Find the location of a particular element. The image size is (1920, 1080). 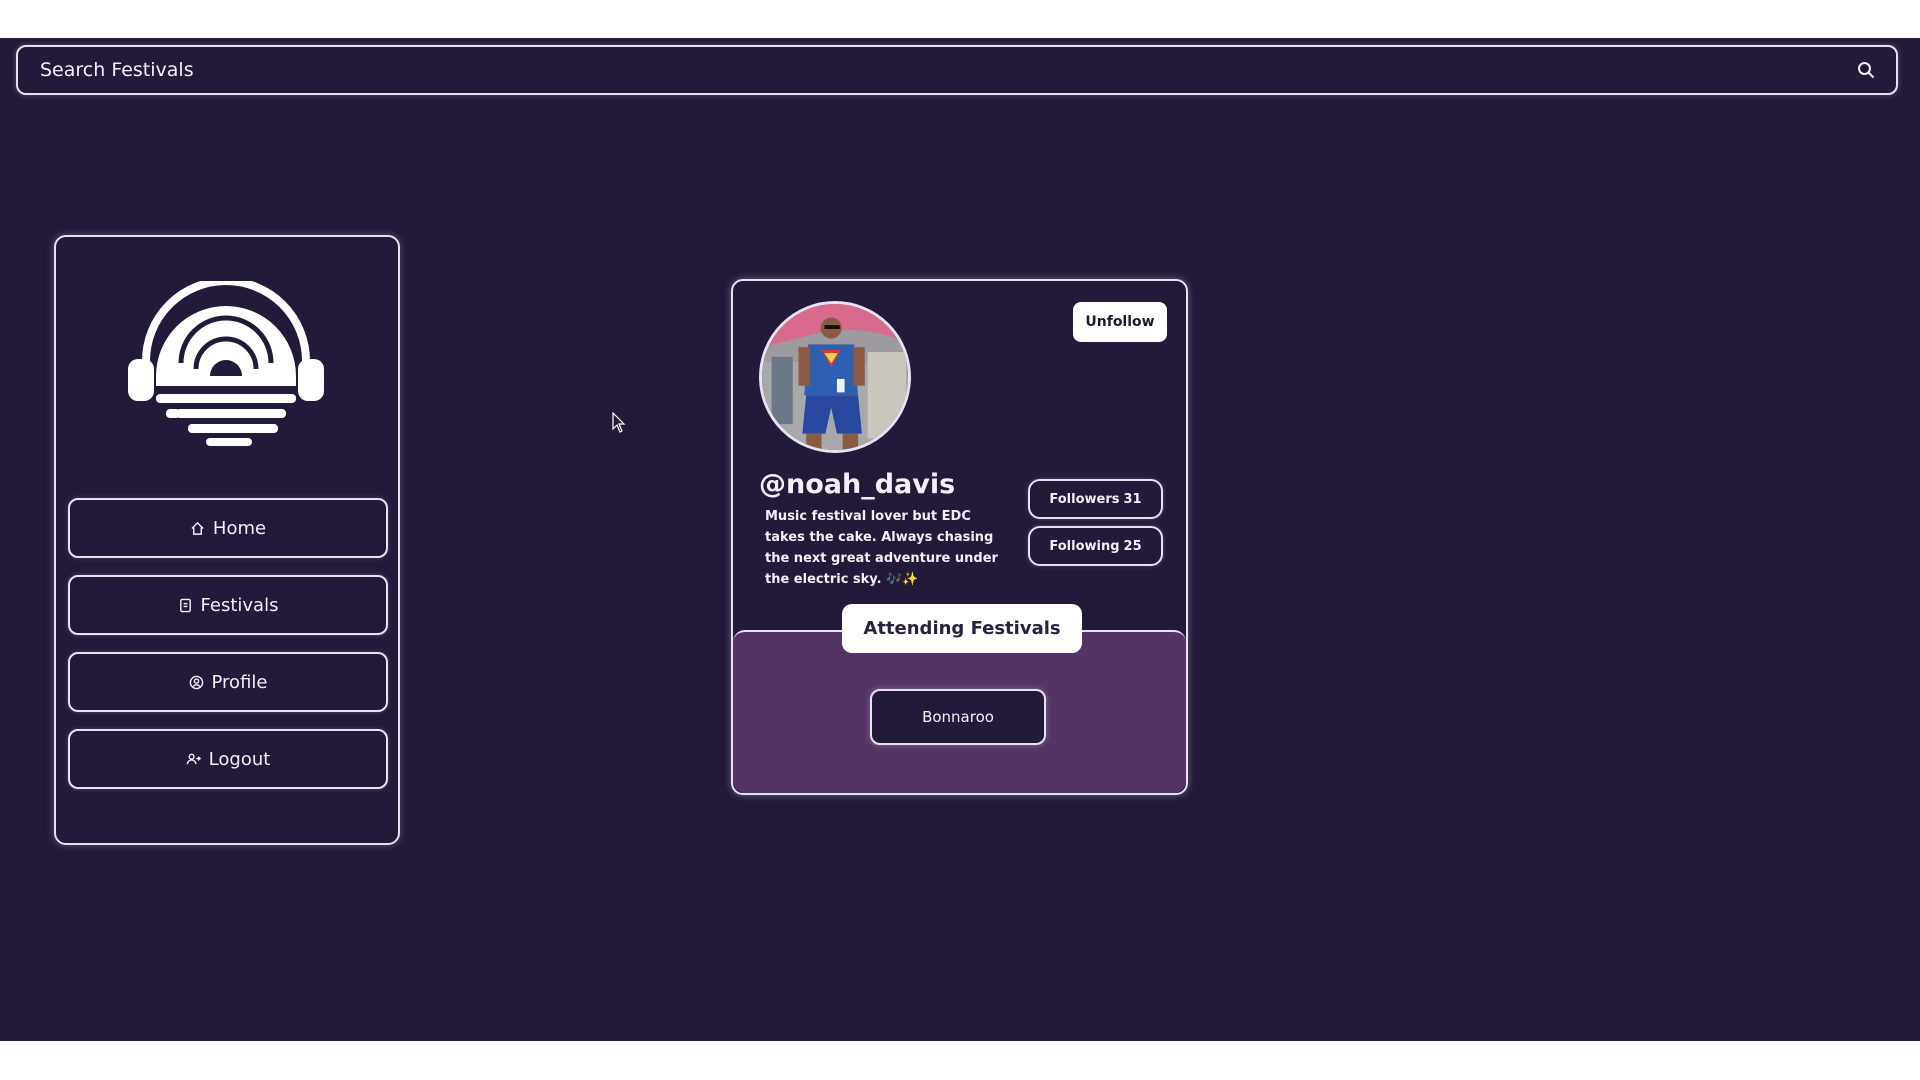

sidebar-item-profile: Profile is located at coordinates (228, 682).